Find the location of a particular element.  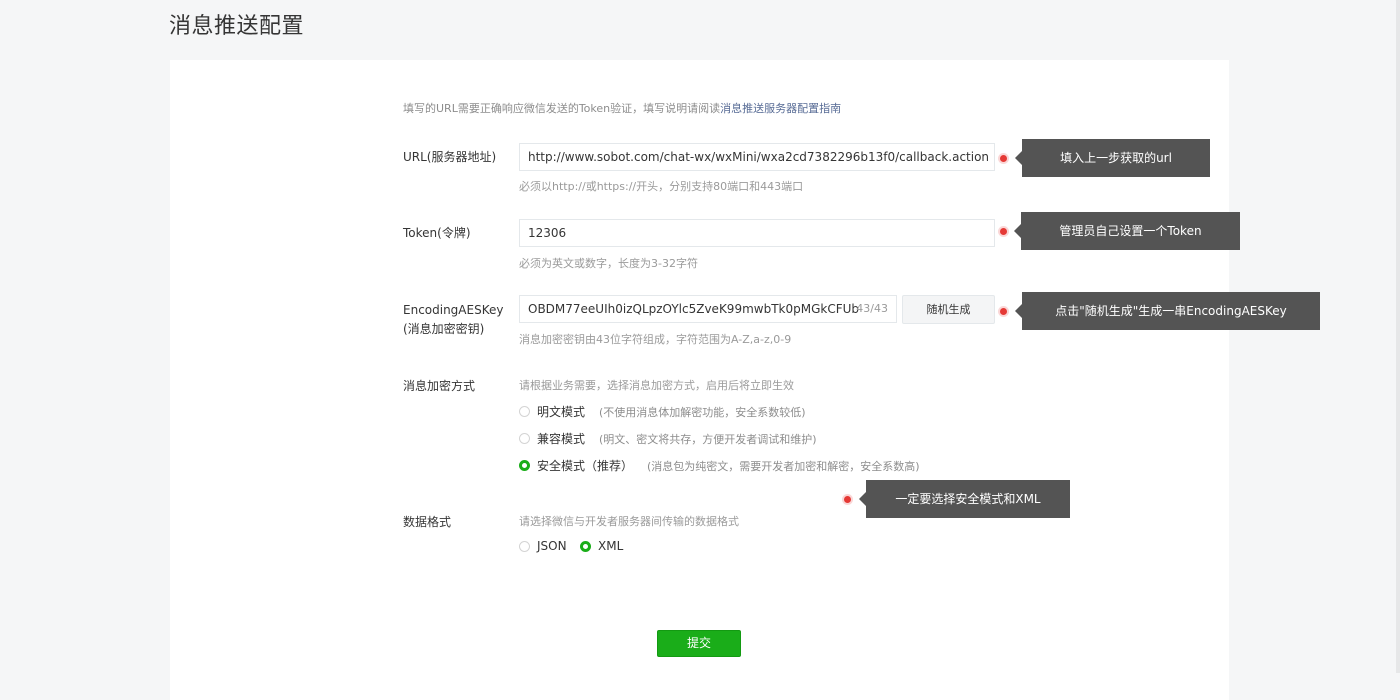

callout-token: 管理员自己设置一个Token is located at coordinates (1127, 231).